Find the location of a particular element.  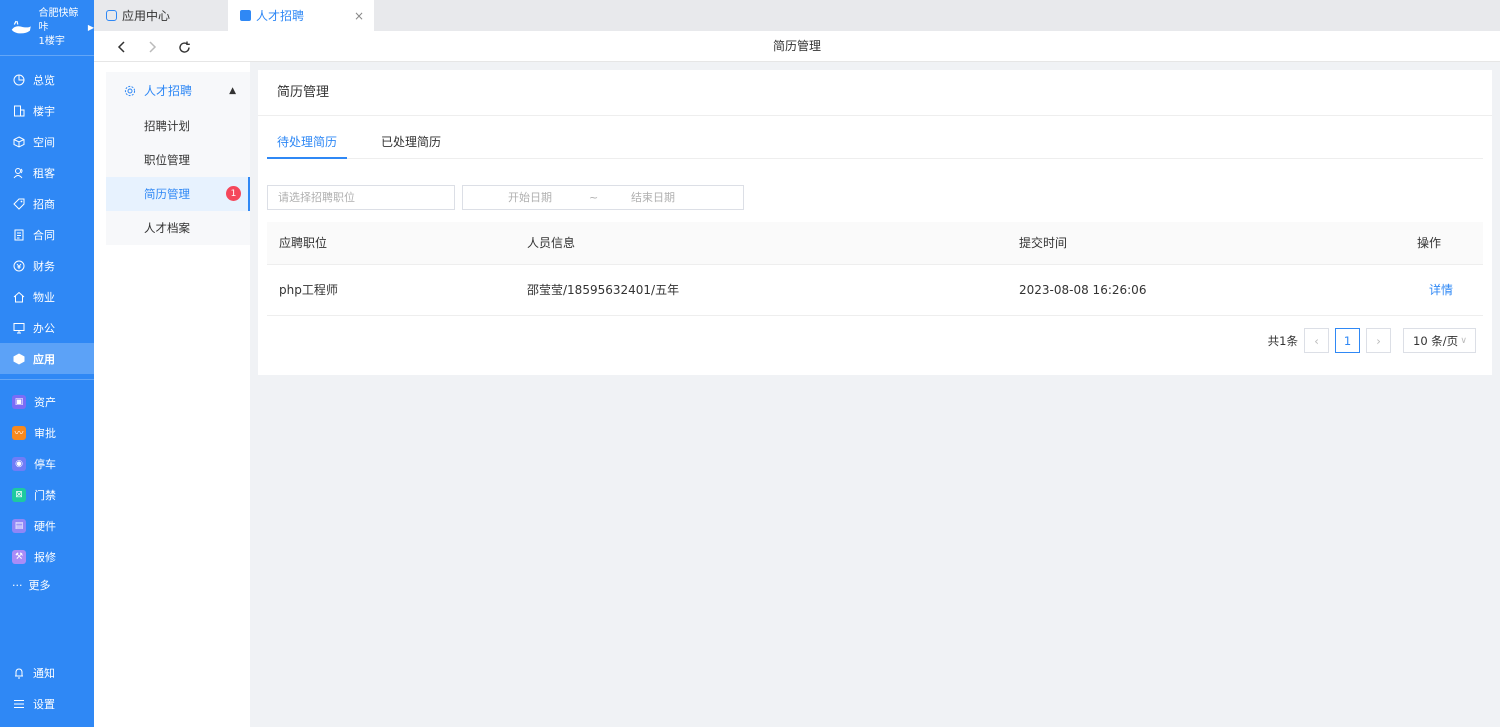

access-icon: ⊠ is located at coordinates (19, 494).